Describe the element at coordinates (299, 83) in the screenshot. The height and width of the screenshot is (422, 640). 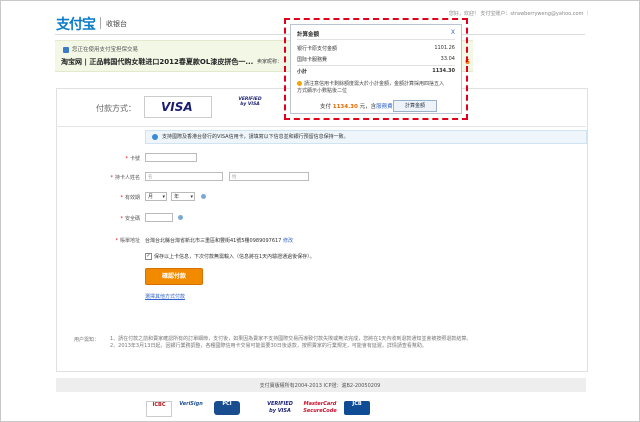
I see `warning-icon` at that location.